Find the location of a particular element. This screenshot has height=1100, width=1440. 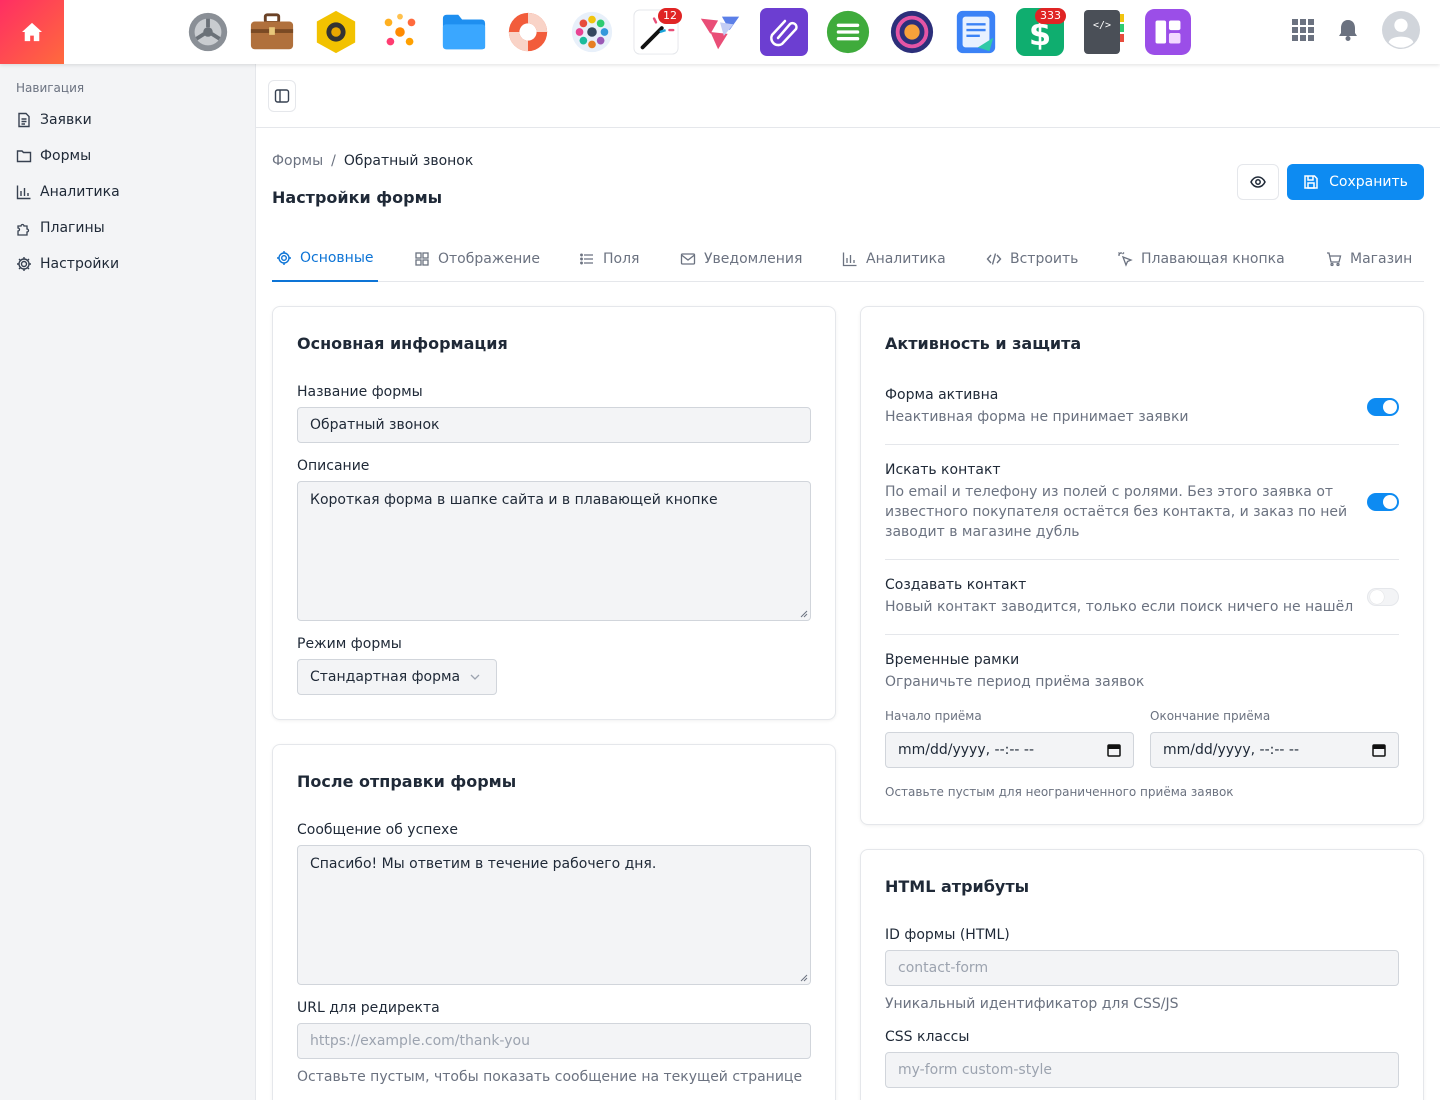

gear-icon is located at coordinates (284, 258).